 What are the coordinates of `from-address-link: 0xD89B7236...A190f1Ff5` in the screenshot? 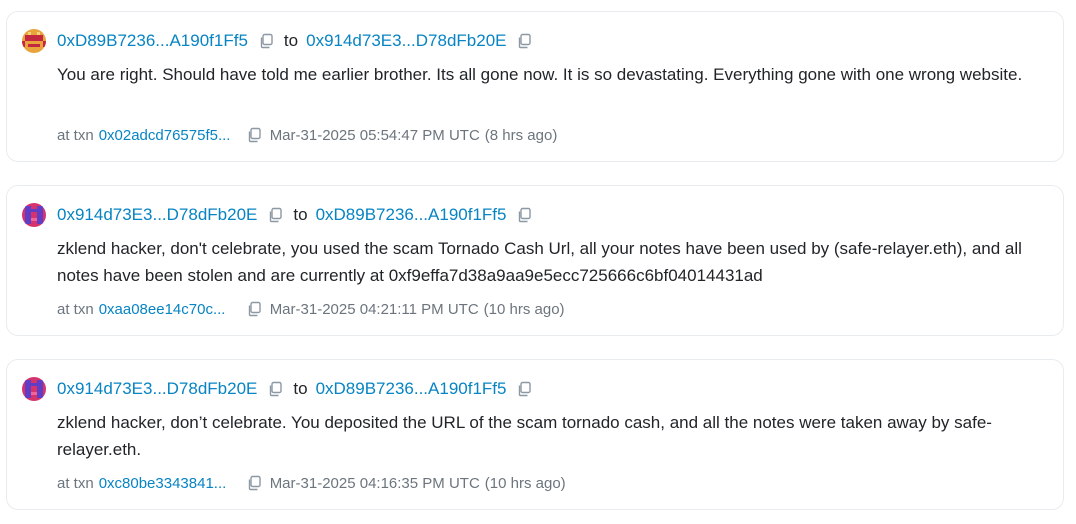 It's located at (152, 41).